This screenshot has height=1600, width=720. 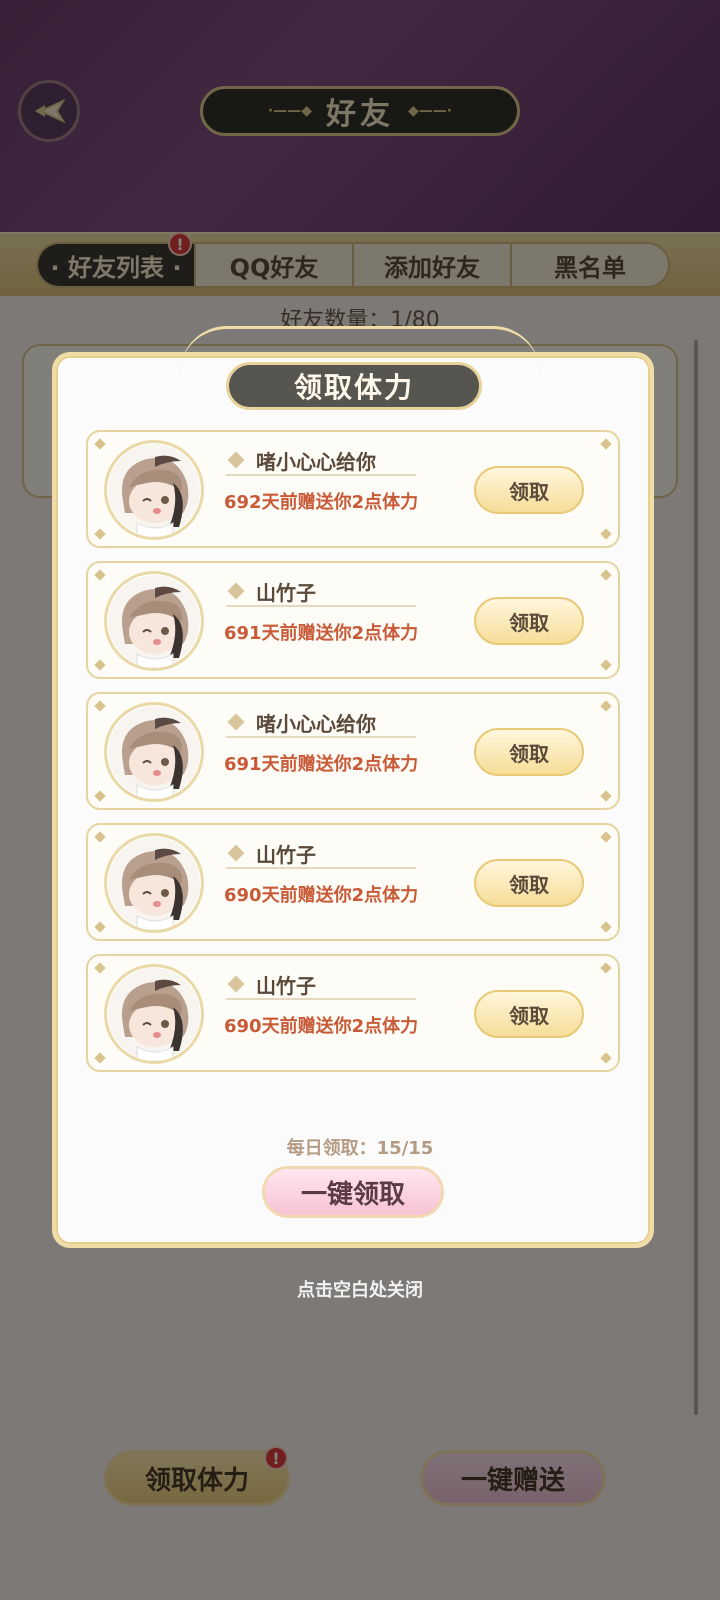 I want to click on dialog-title: 领取体力, so click(x=354, y=386).